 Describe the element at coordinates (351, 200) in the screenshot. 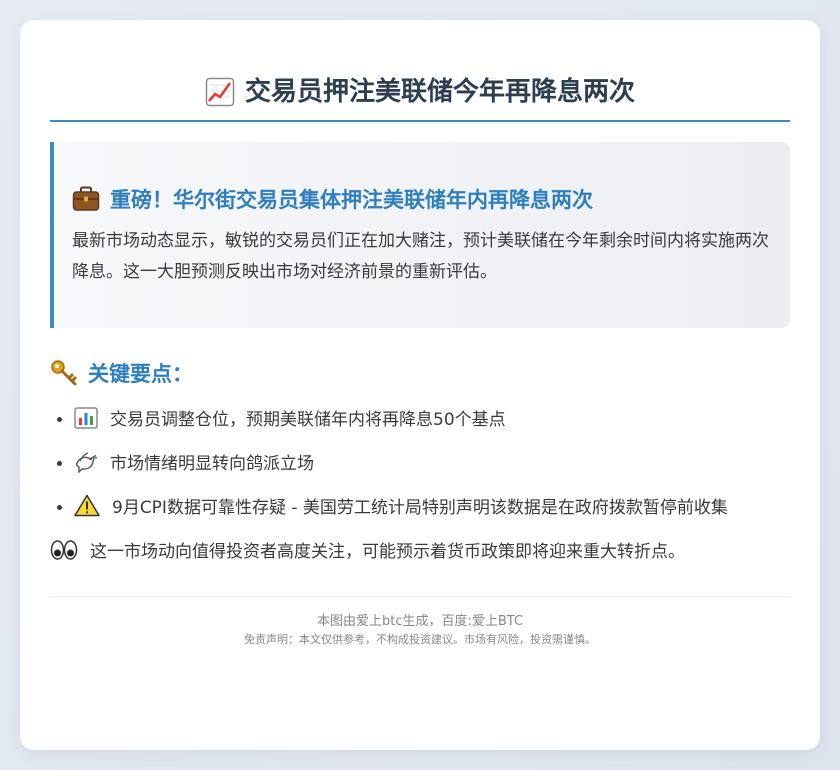

I see `highlight-heading-text: 重磅！华尔街交易员集体押注美联储年内再降息两次` at that location.